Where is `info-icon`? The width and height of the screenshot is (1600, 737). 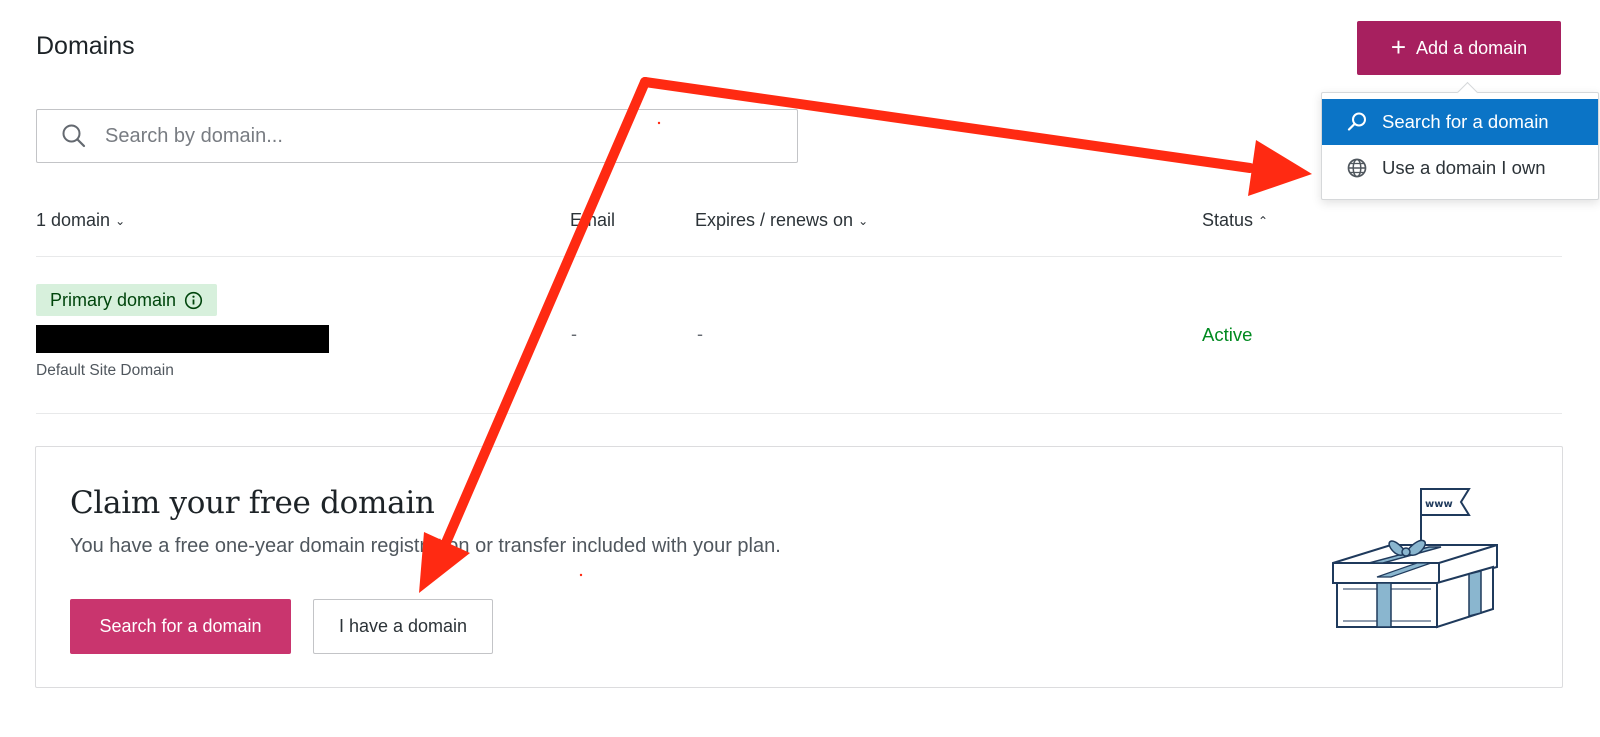 info-icon is located at coordinates (193, 300).